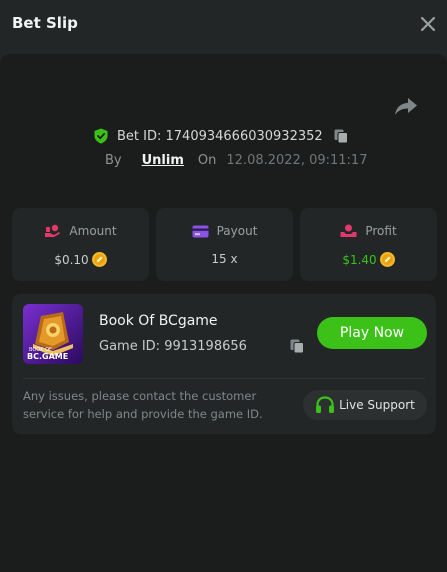 The height and width of the screenshot is (572, 447). What do you see at coordinates (428, 24) in the screenshot?
I see `close-icon` at bounding box center [428, 24].